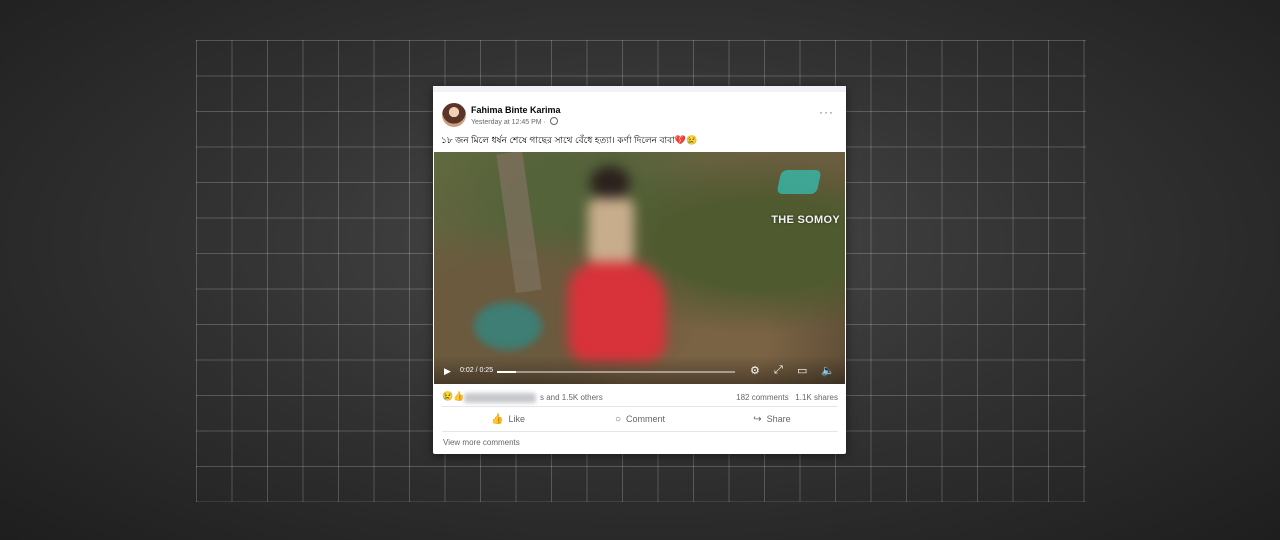  Describe the element at coordinates (805, 220) in the screenshot. I see `video-watermark: THE SOMOY` at that location.